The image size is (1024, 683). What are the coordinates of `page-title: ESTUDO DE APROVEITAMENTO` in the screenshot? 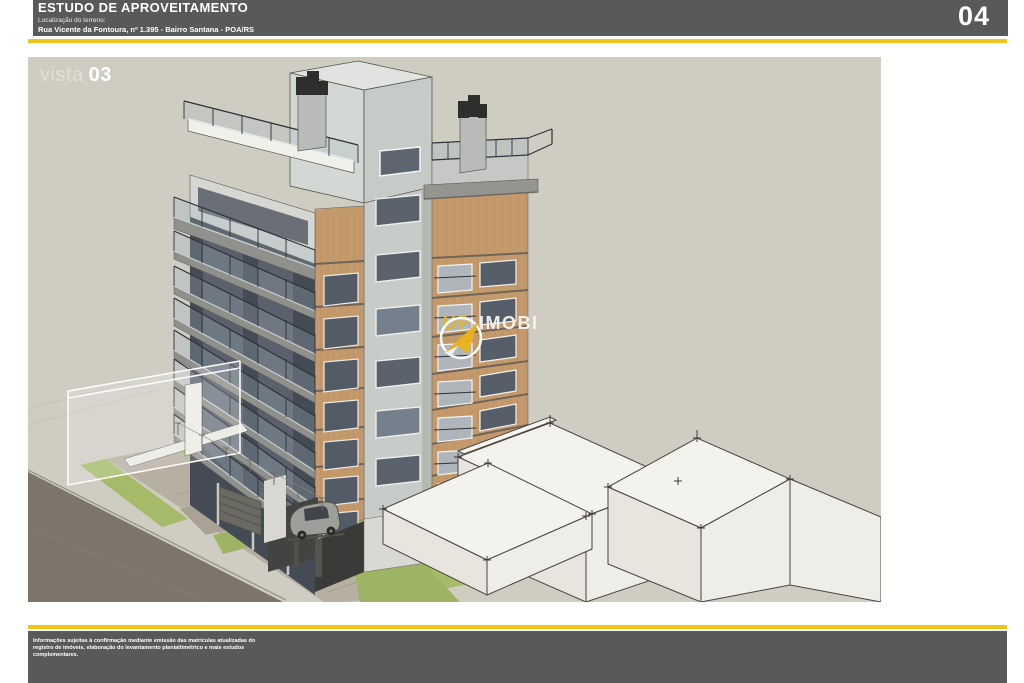 It's located at (143, 7).